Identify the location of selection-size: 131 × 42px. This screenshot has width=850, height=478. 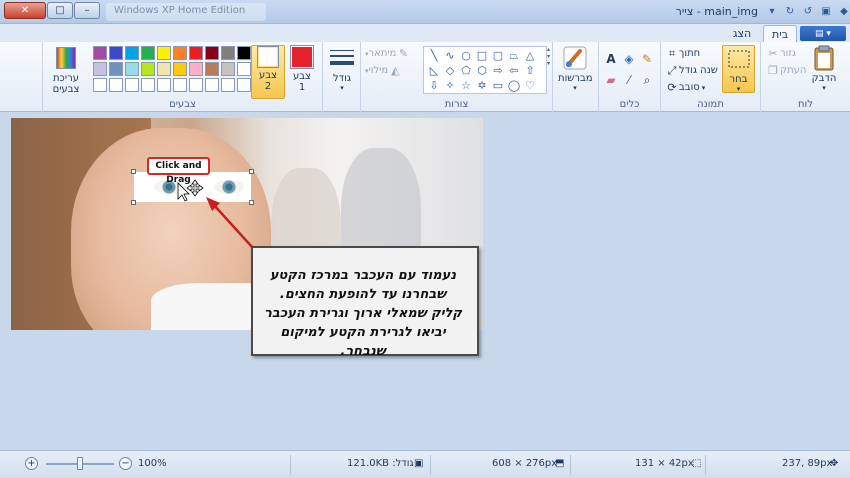
(664, 463).